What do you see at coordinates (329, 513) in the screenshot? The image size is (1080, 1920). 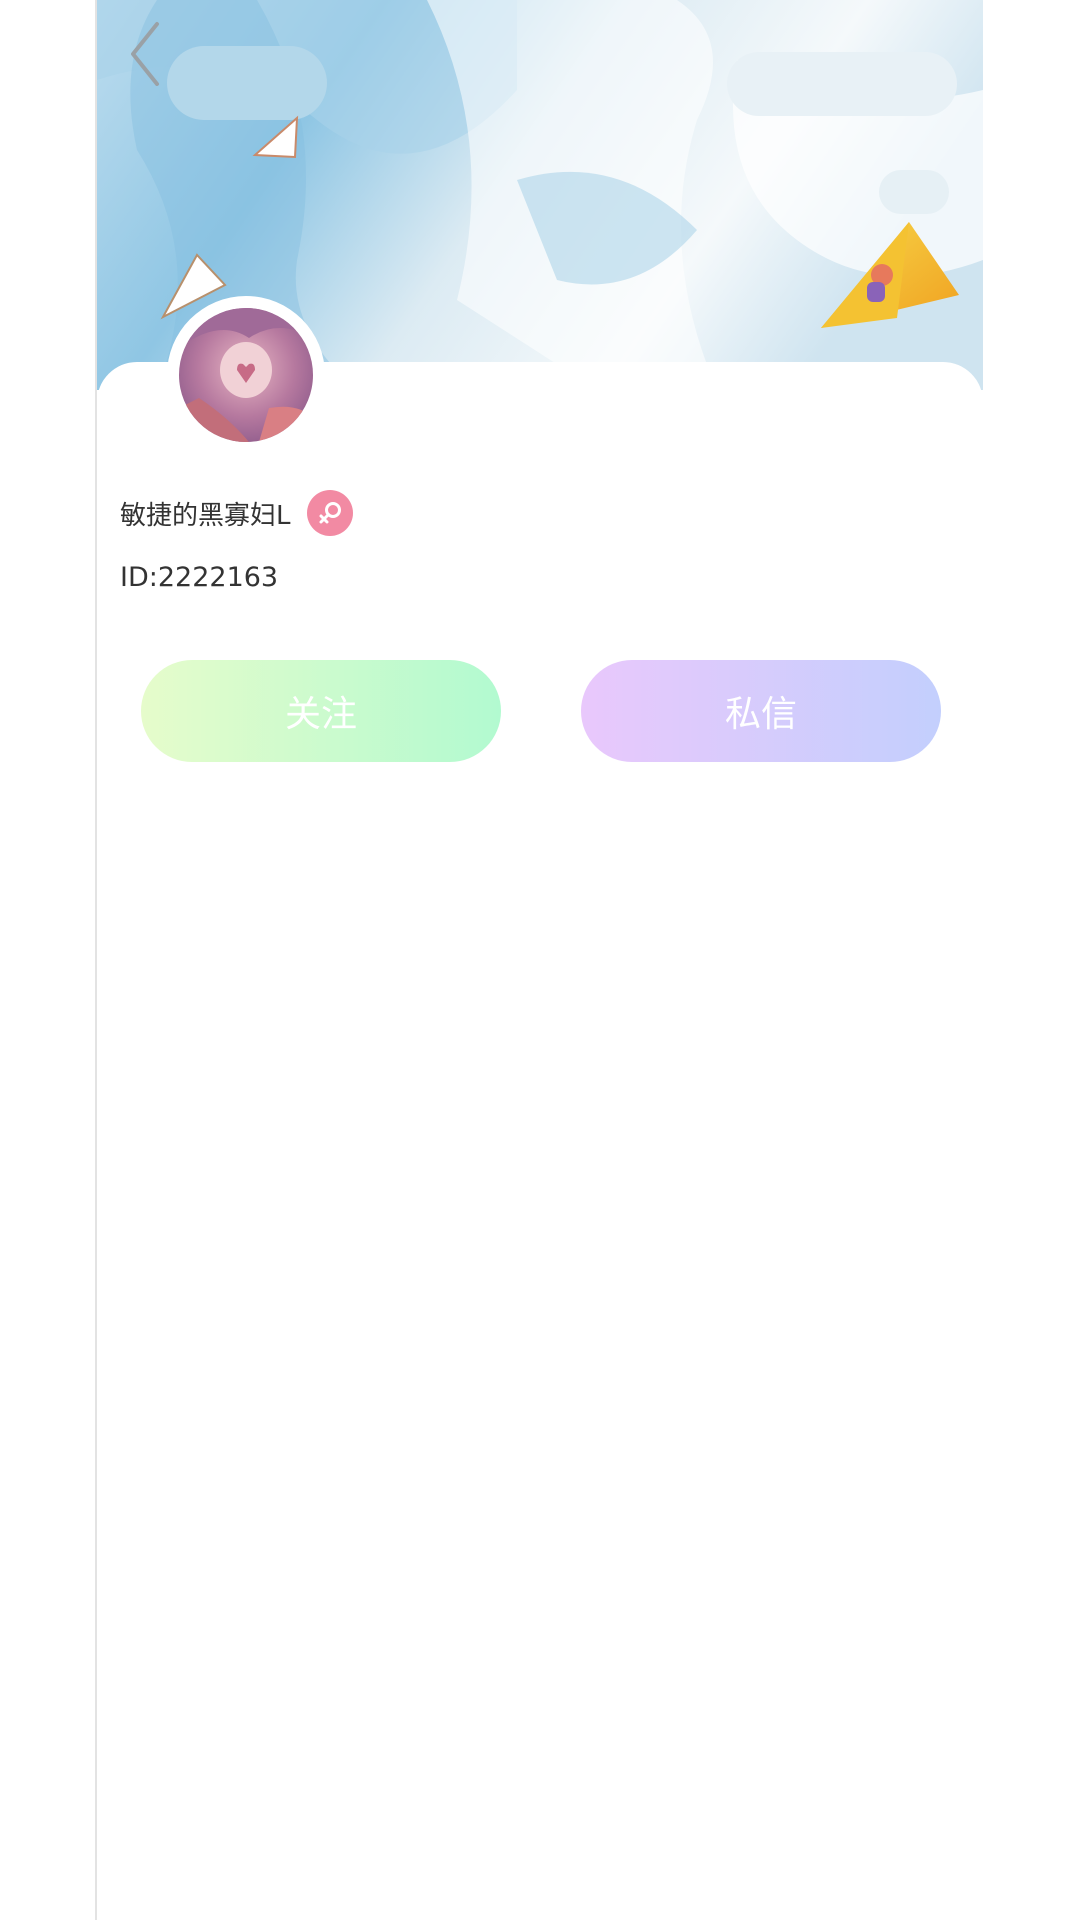 I see `female-icon` at bounding box center [329, 513].